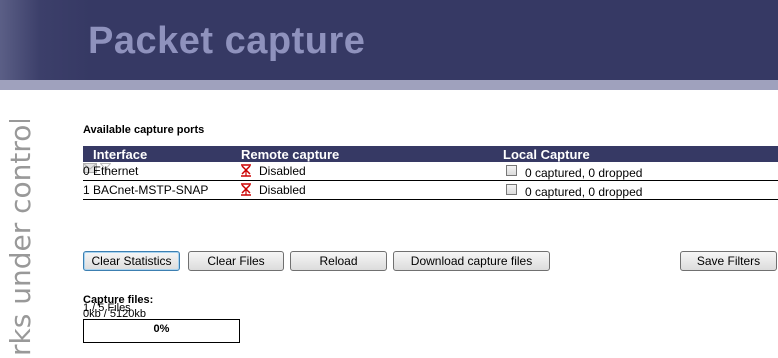 Image resolution: width=778 pixels, height=358 pixels. I want to click on interface-name: 0 Ethernet, so click(111, 171).